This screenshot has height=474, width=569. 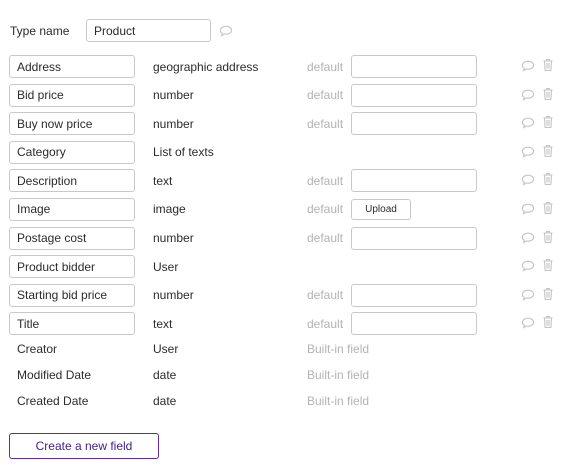 I want to click on field-row: Address geographic address default, so click(x=284, y=69).